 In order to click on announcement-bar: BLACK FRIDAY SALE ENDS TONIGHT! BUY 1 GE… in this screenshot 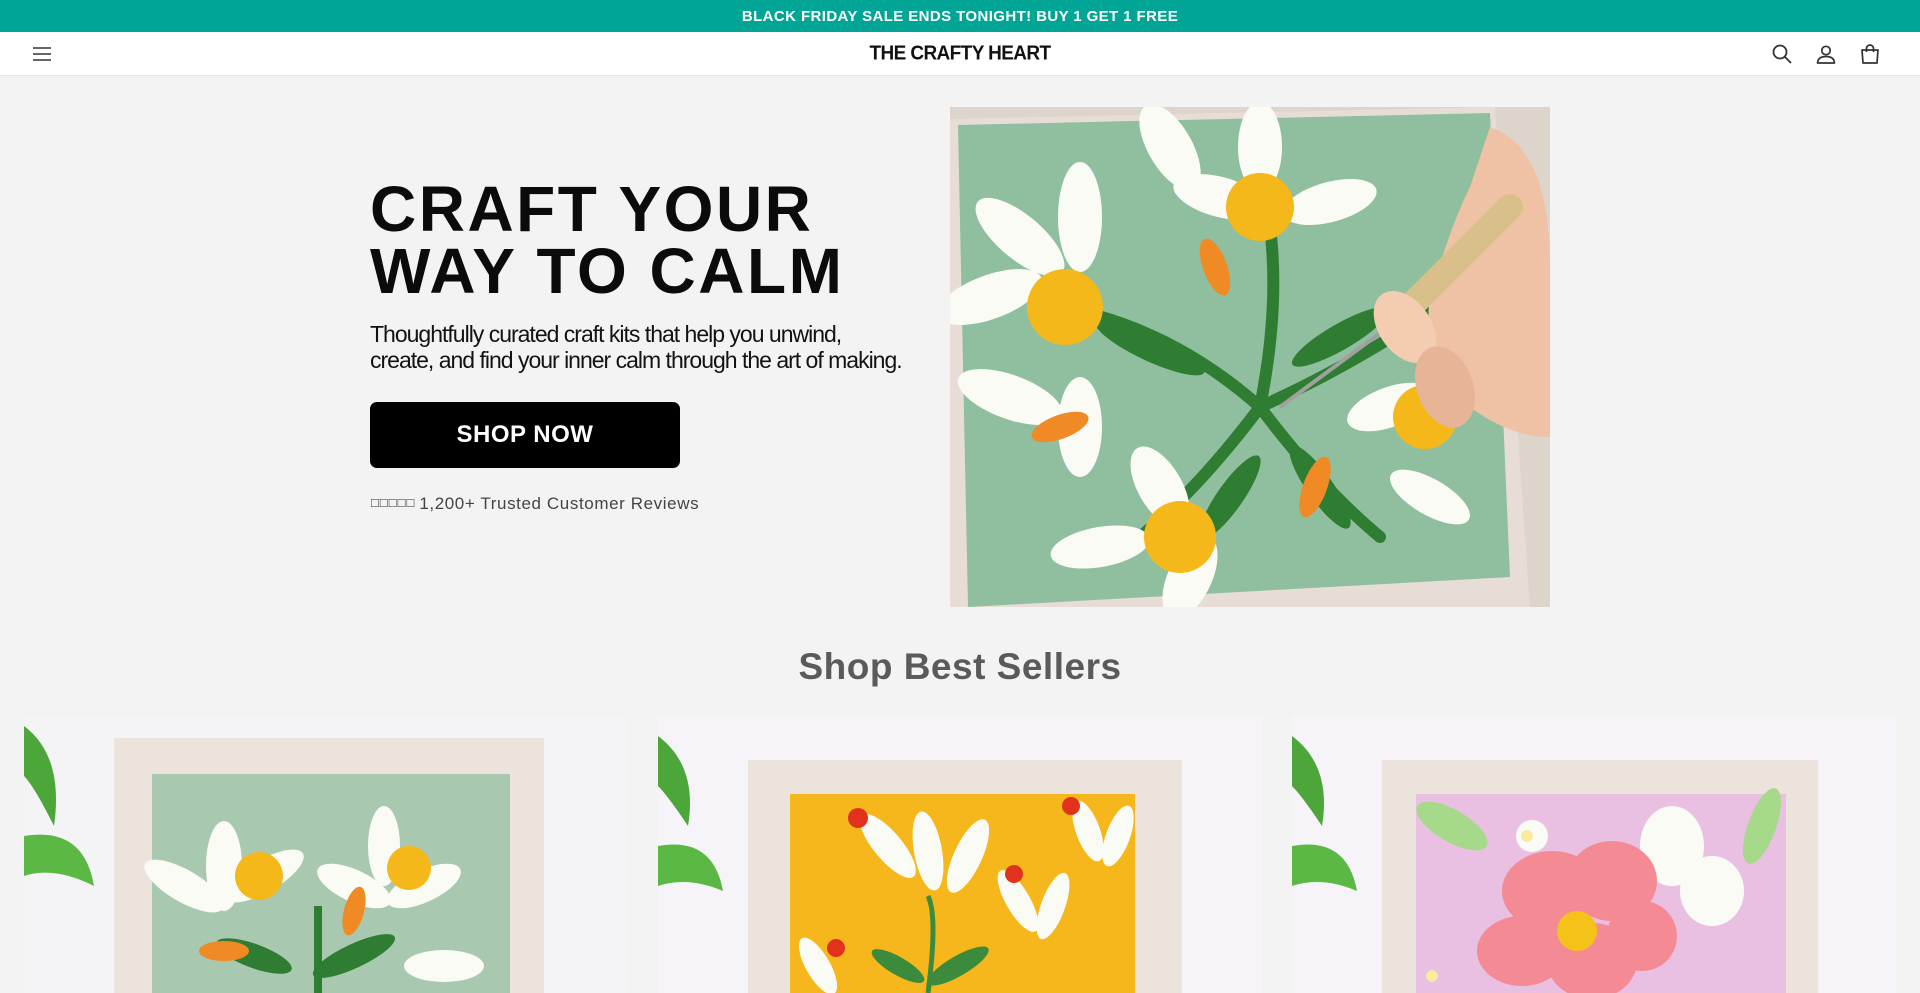, I will do `click(960, 16)`.